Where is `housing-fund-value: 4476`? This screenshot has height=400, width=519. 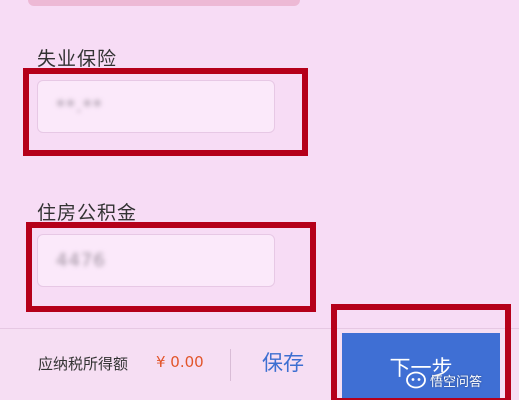 housing-fund-value: 4476 is located at coordinates (81, 260).